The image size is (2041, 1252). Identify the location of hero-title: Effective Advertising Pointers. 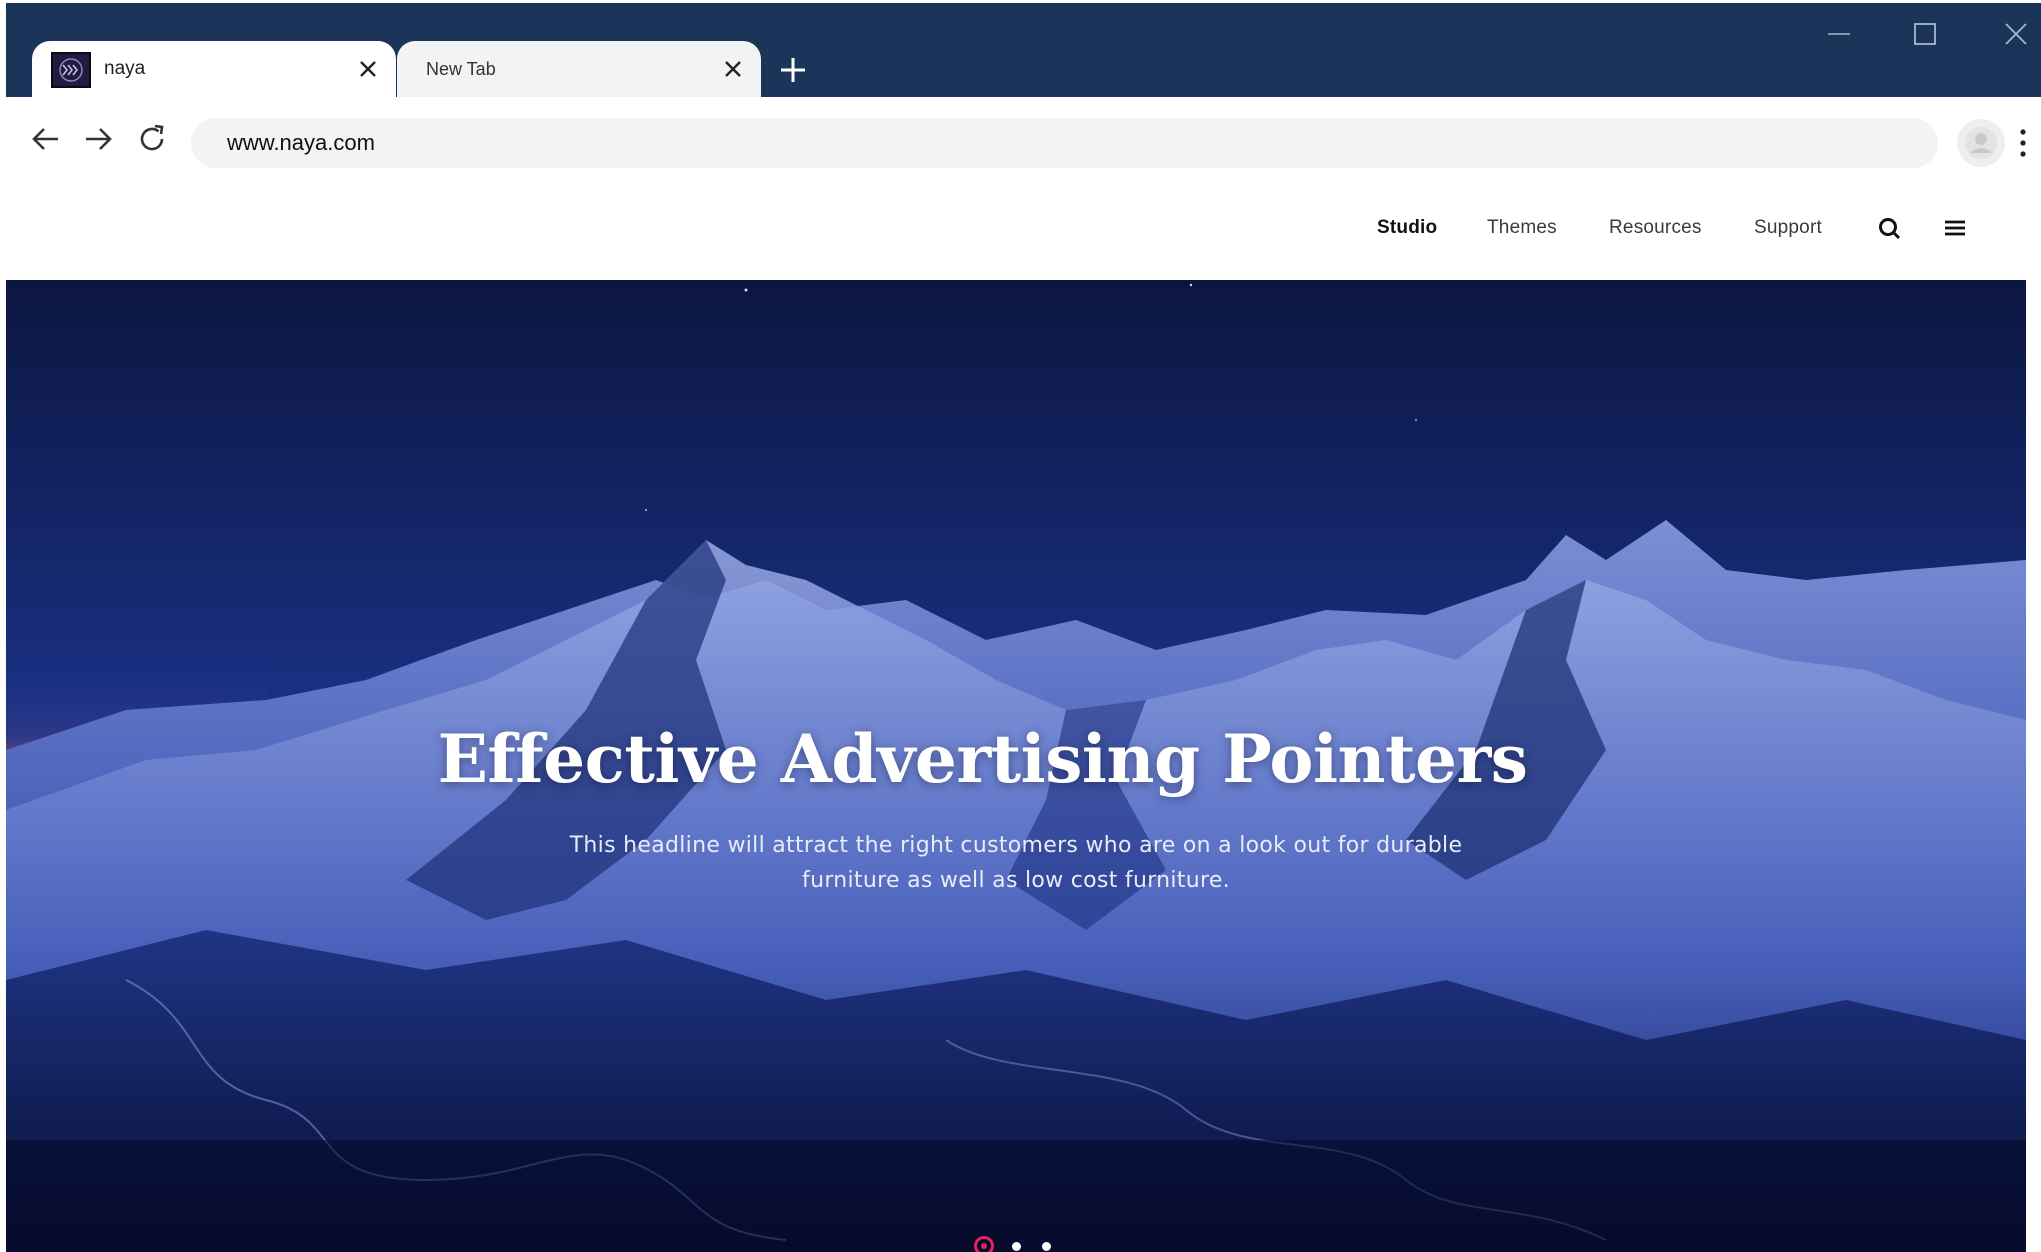
(982, 759).